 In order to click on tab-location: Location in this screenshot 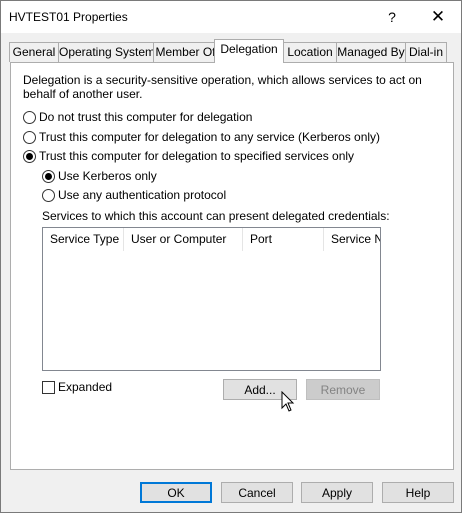, I will do `click(310, 52)`.